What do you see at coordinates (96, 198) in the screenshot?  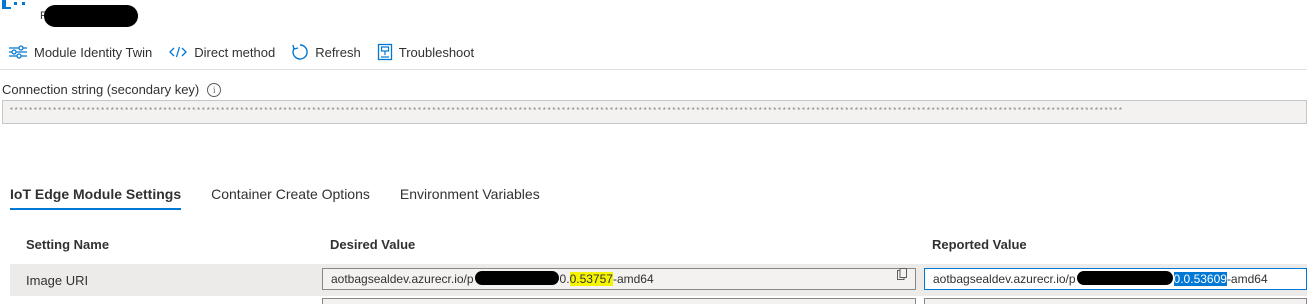 I see `tab-iot-edge-module-settings: IoT Edge Module Settings` at bounding box center [96, 198].